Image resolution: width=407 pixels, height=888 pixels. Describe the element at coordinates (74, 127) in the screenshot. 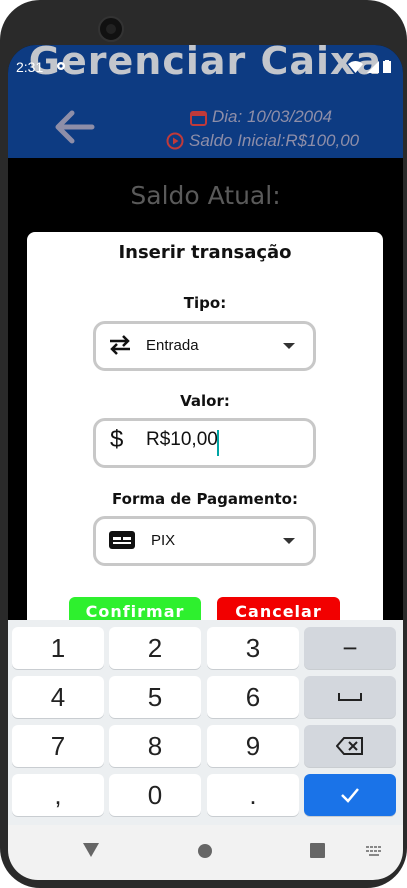

I see `back-arrow-icon` at that location.